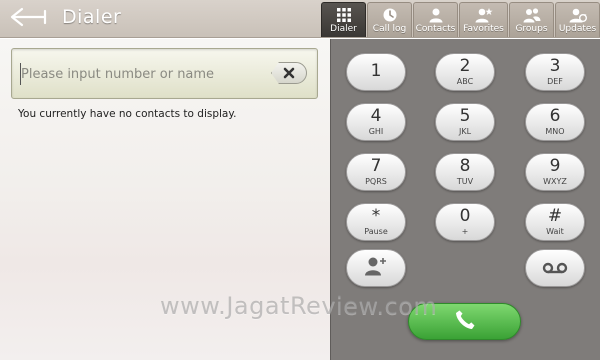  Describe the element at coordinates (465, 81) in the screenshot. I see `key-letters: ABC` at that location.